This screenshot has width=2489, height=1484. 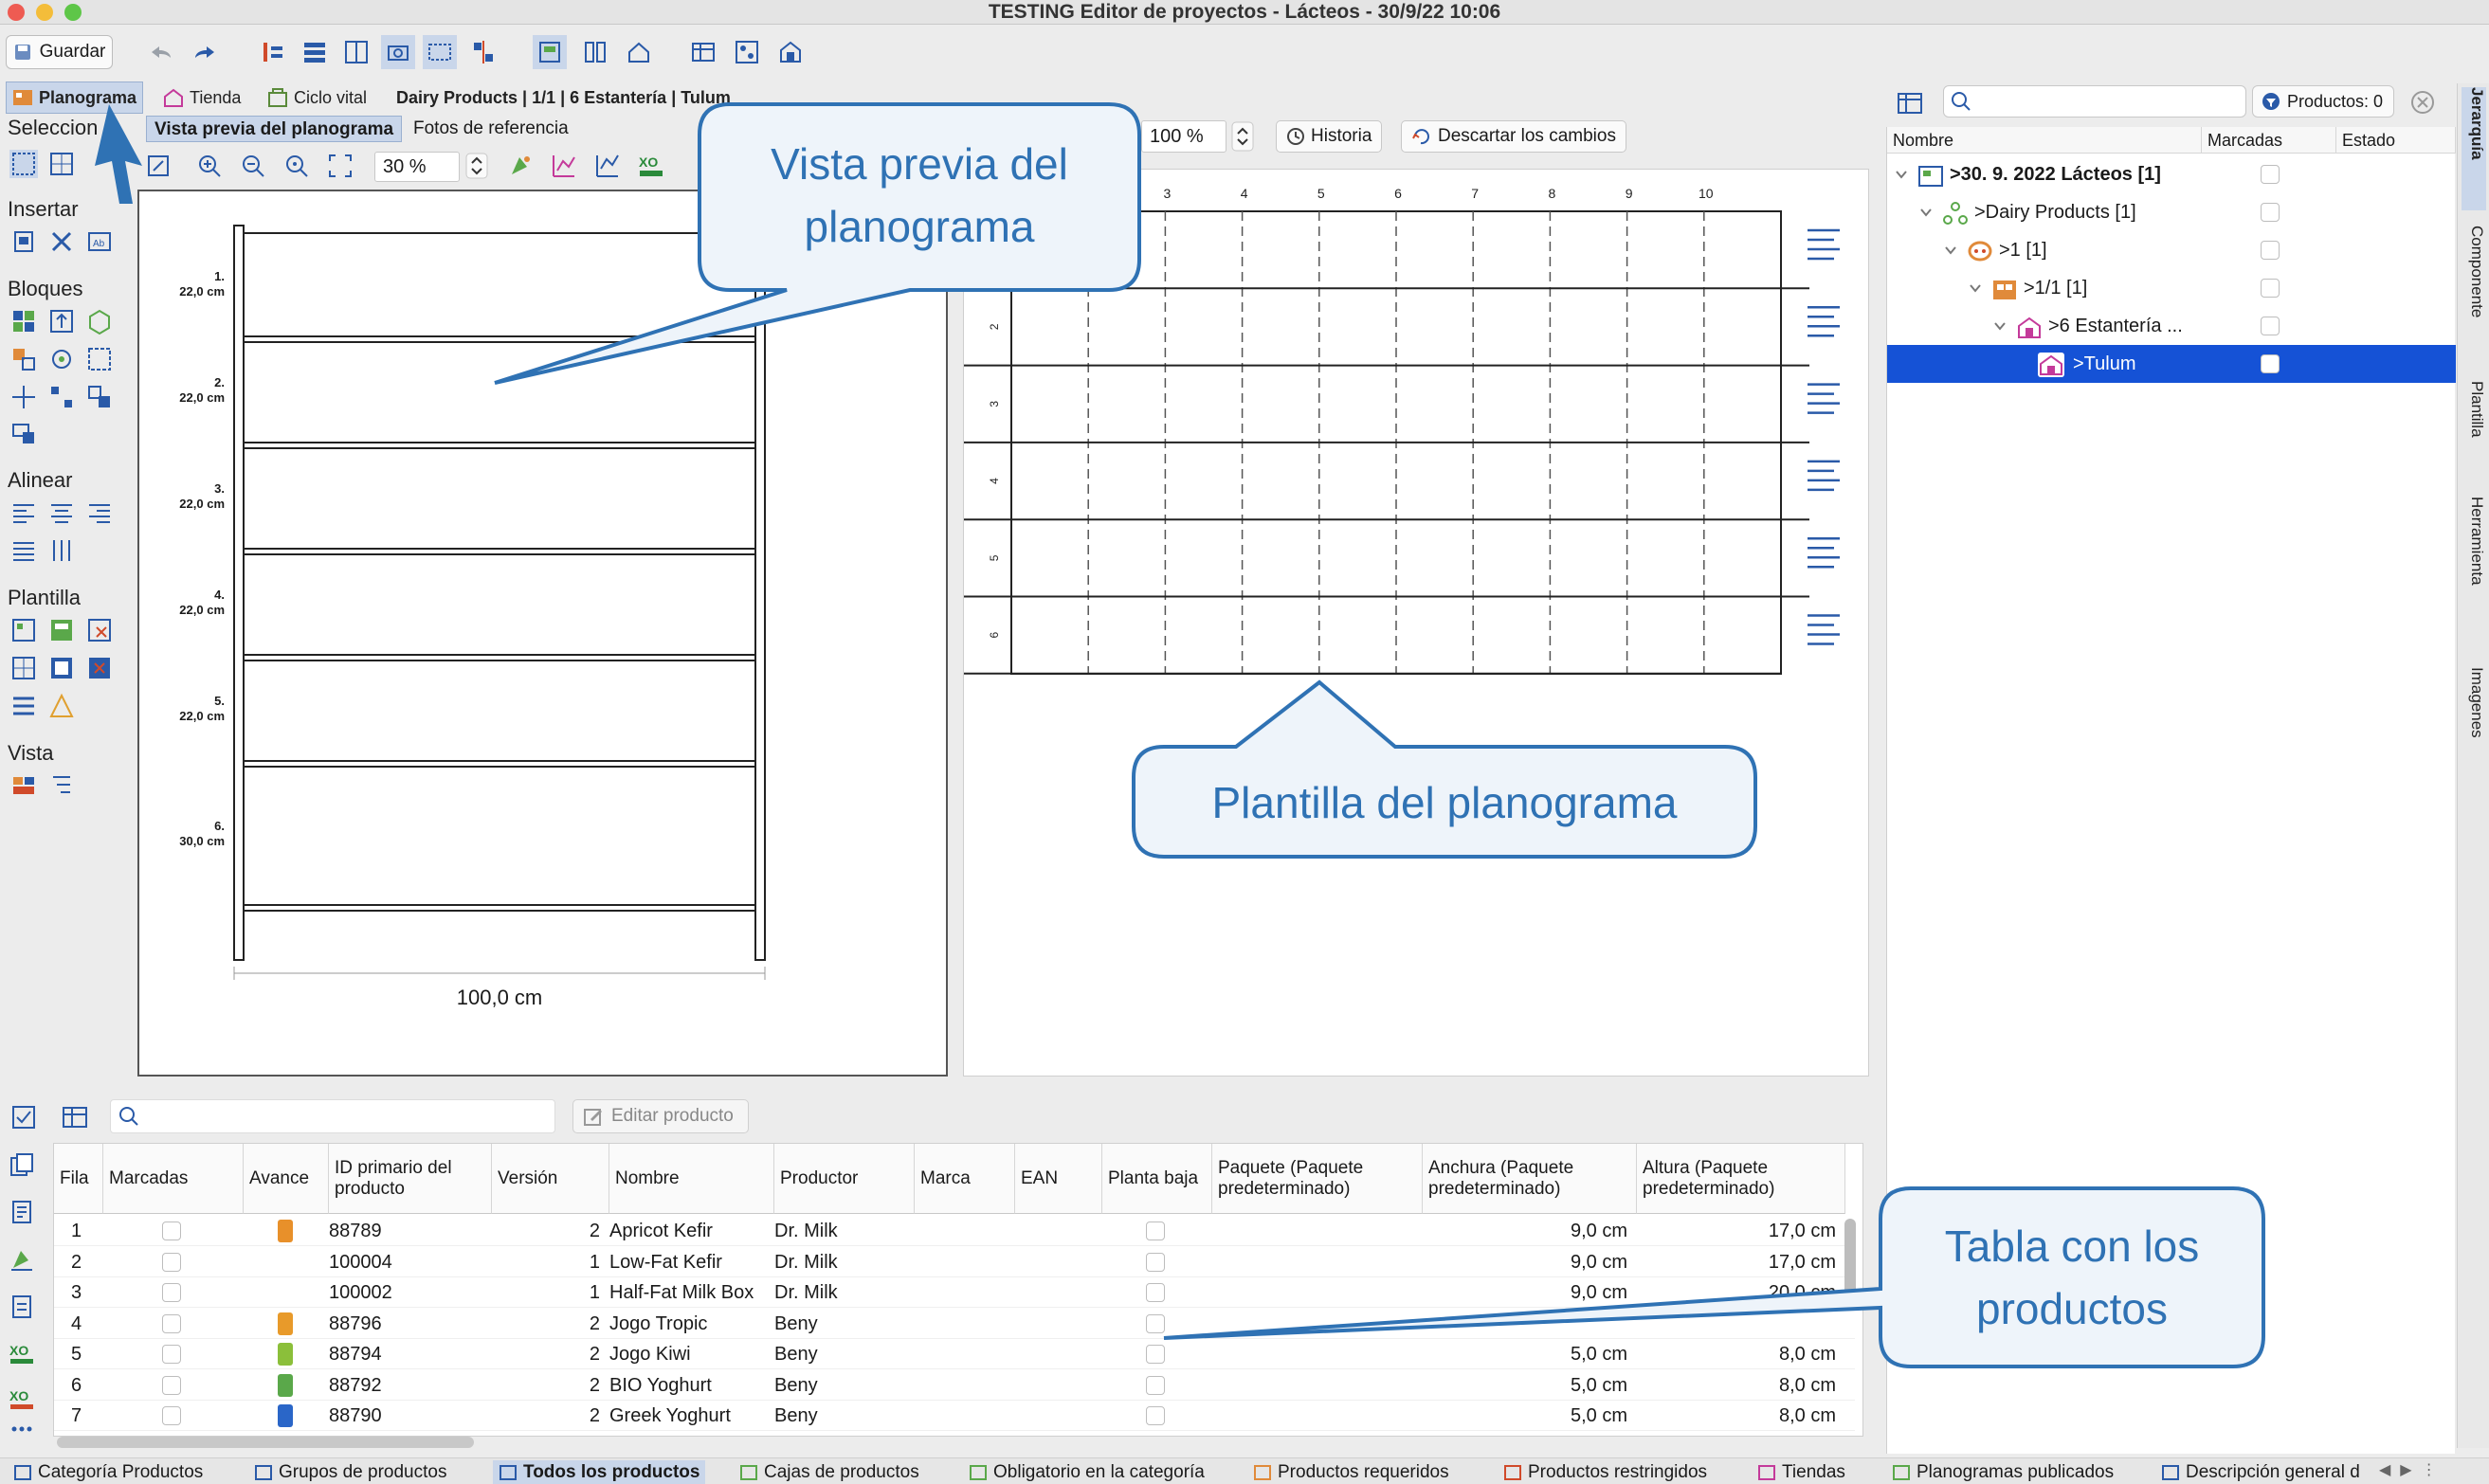 I want to click on vertical-scrollbar, so click(x=1850, y=1256).